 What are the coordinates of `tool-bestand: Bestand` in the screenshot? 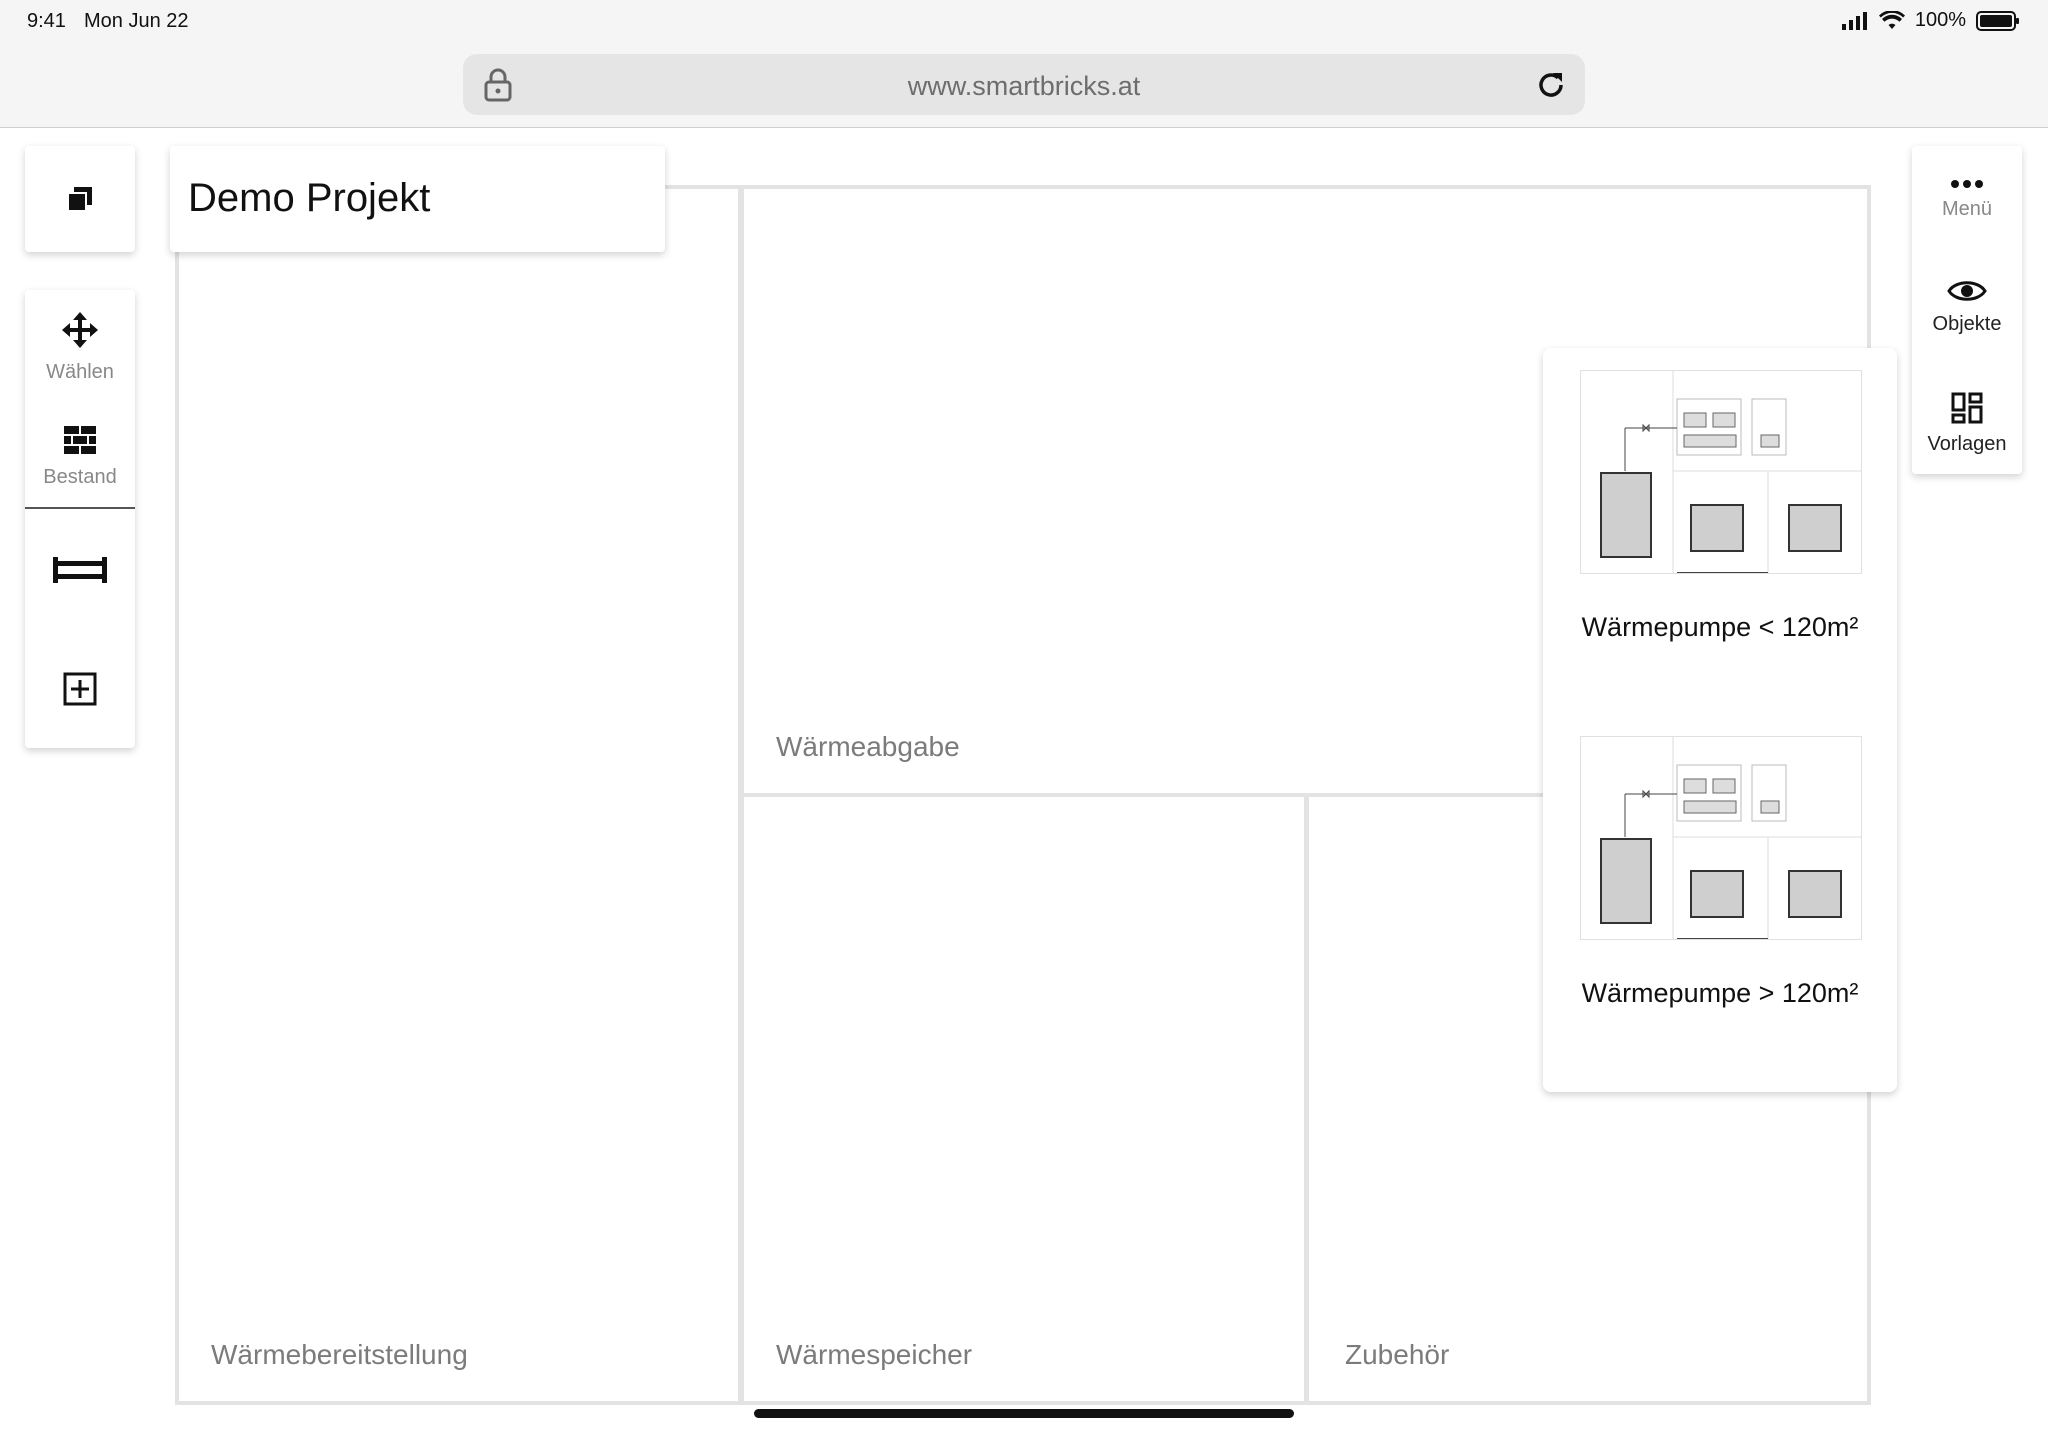 It's located at (80, 457).